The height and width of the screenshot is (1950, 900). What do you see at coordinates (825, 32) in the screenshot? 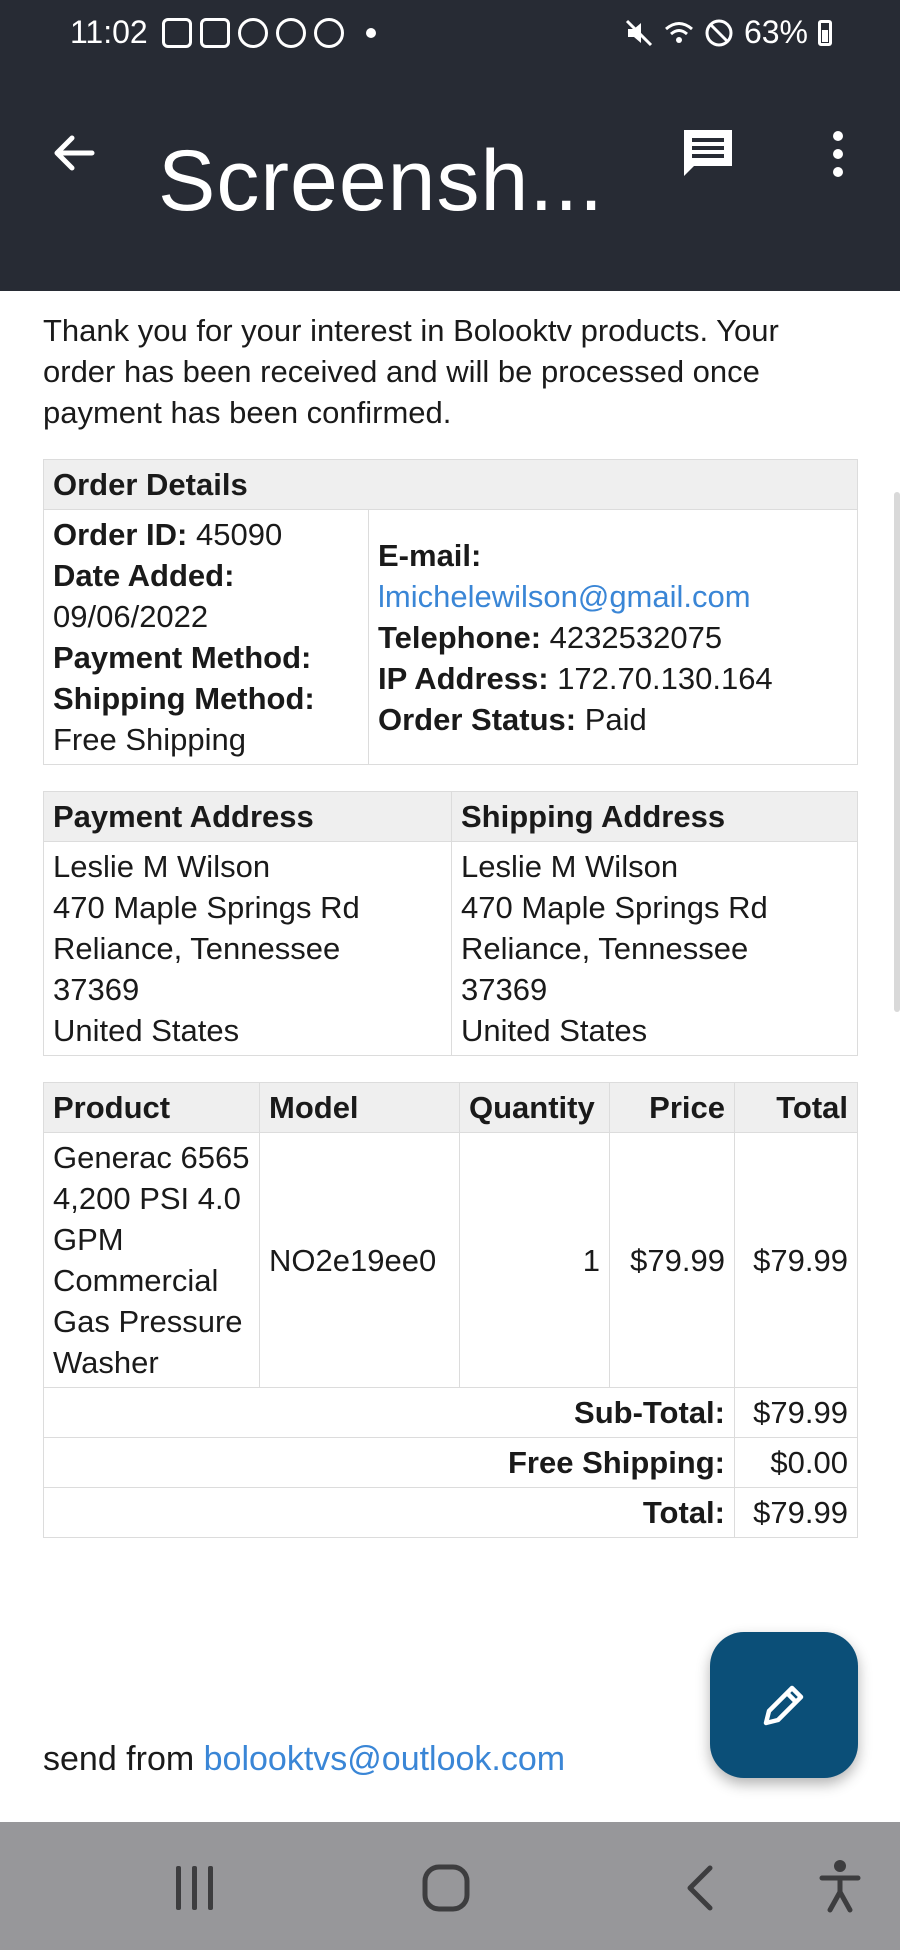
I see `battery-icon` at bounding box center [825, 32].